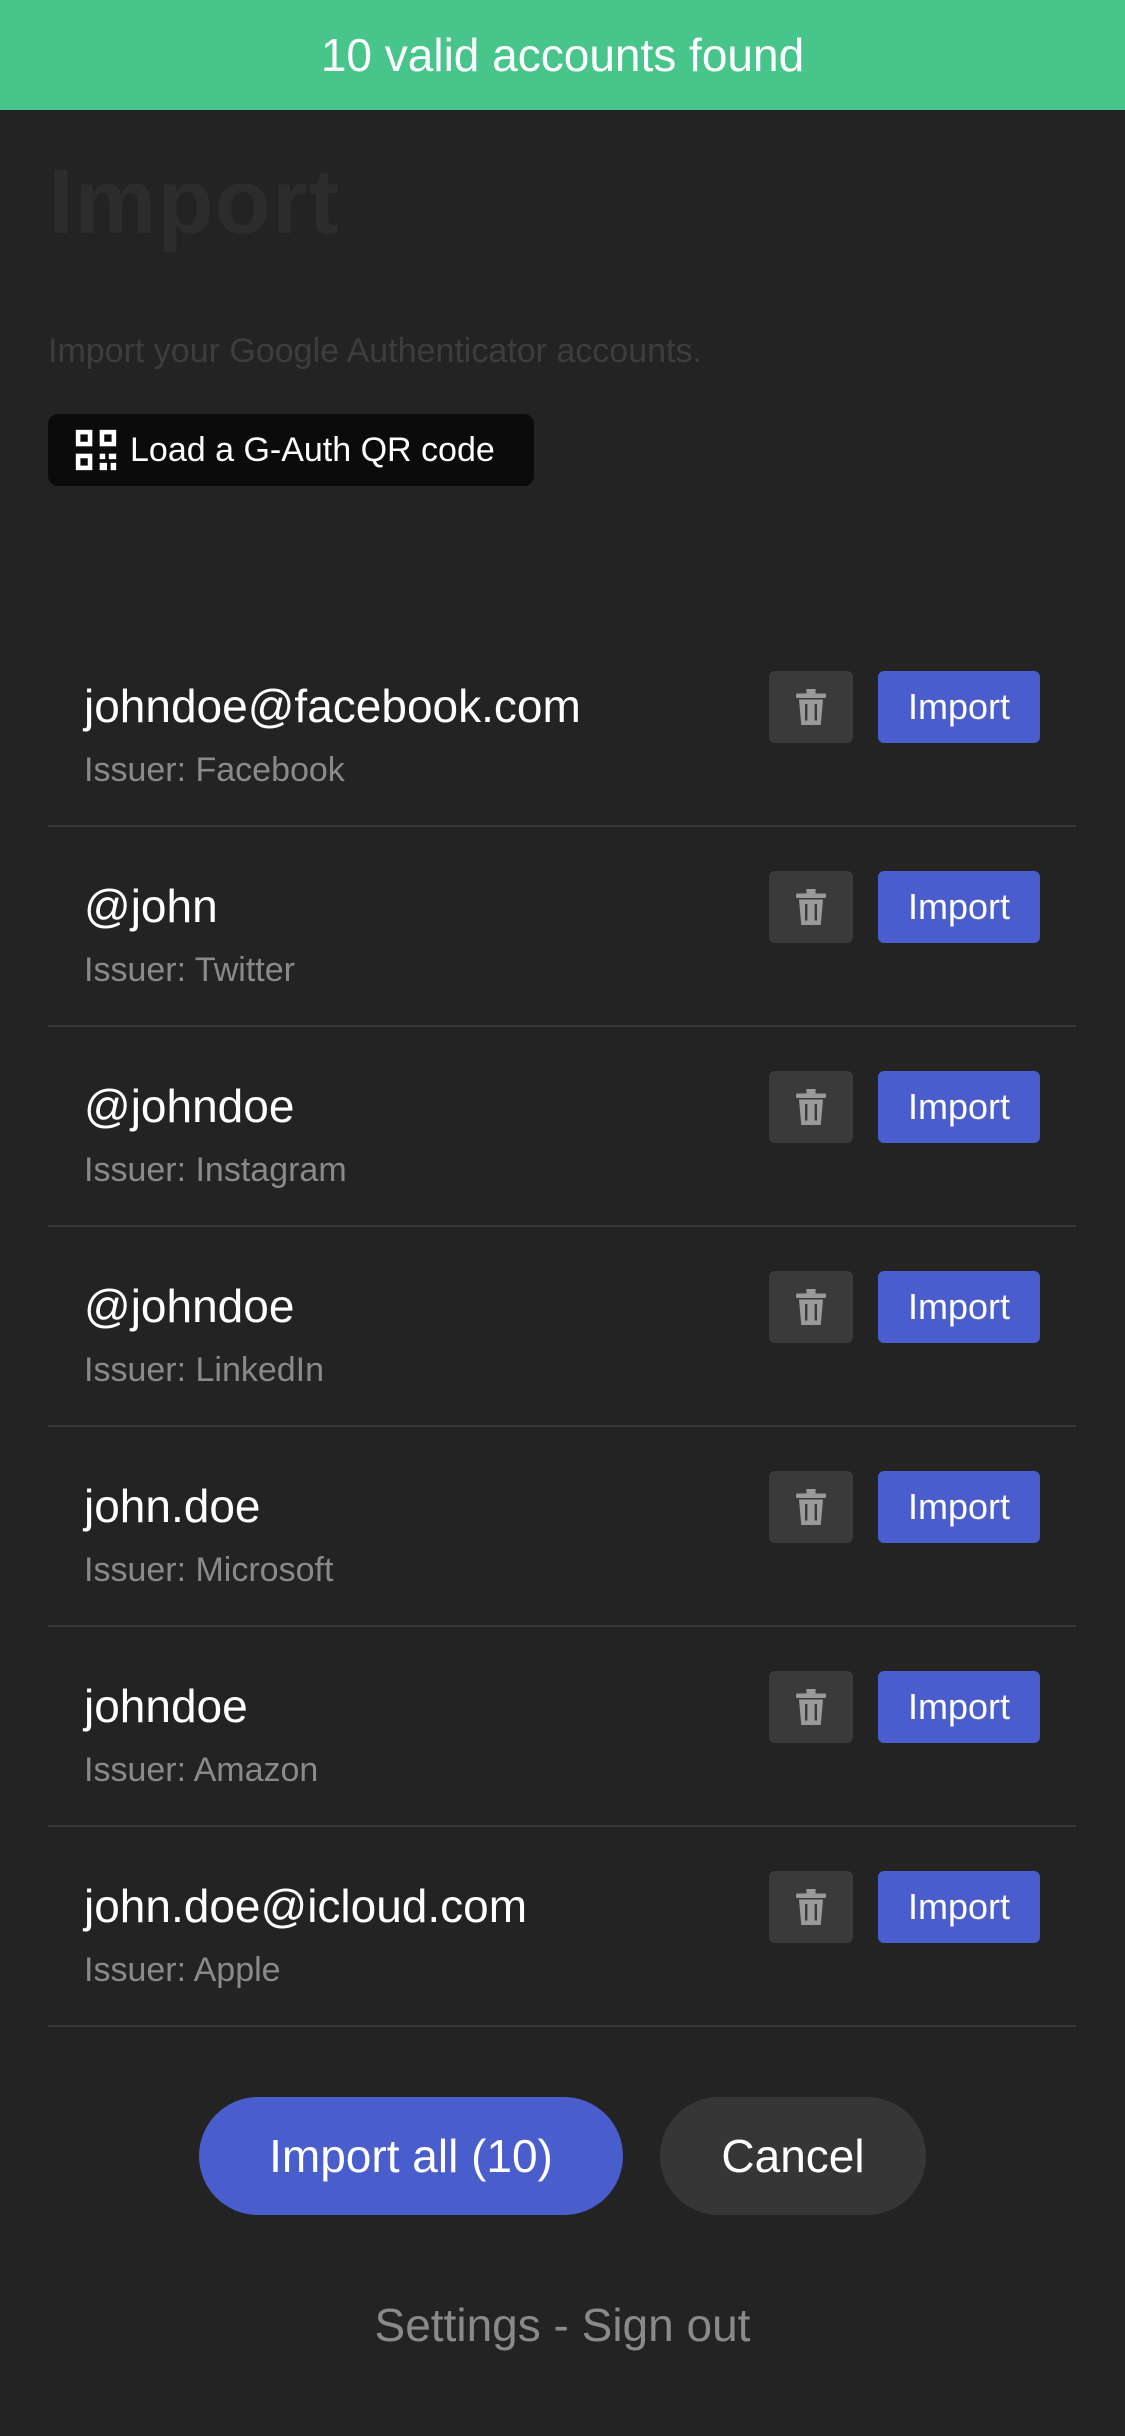 The height and width of the screenshot is (2436, 1125). Describe the element at coordinates (215, 1170) in the screenshot. I see `account-issuer: Issuer: Instagram` at that location.